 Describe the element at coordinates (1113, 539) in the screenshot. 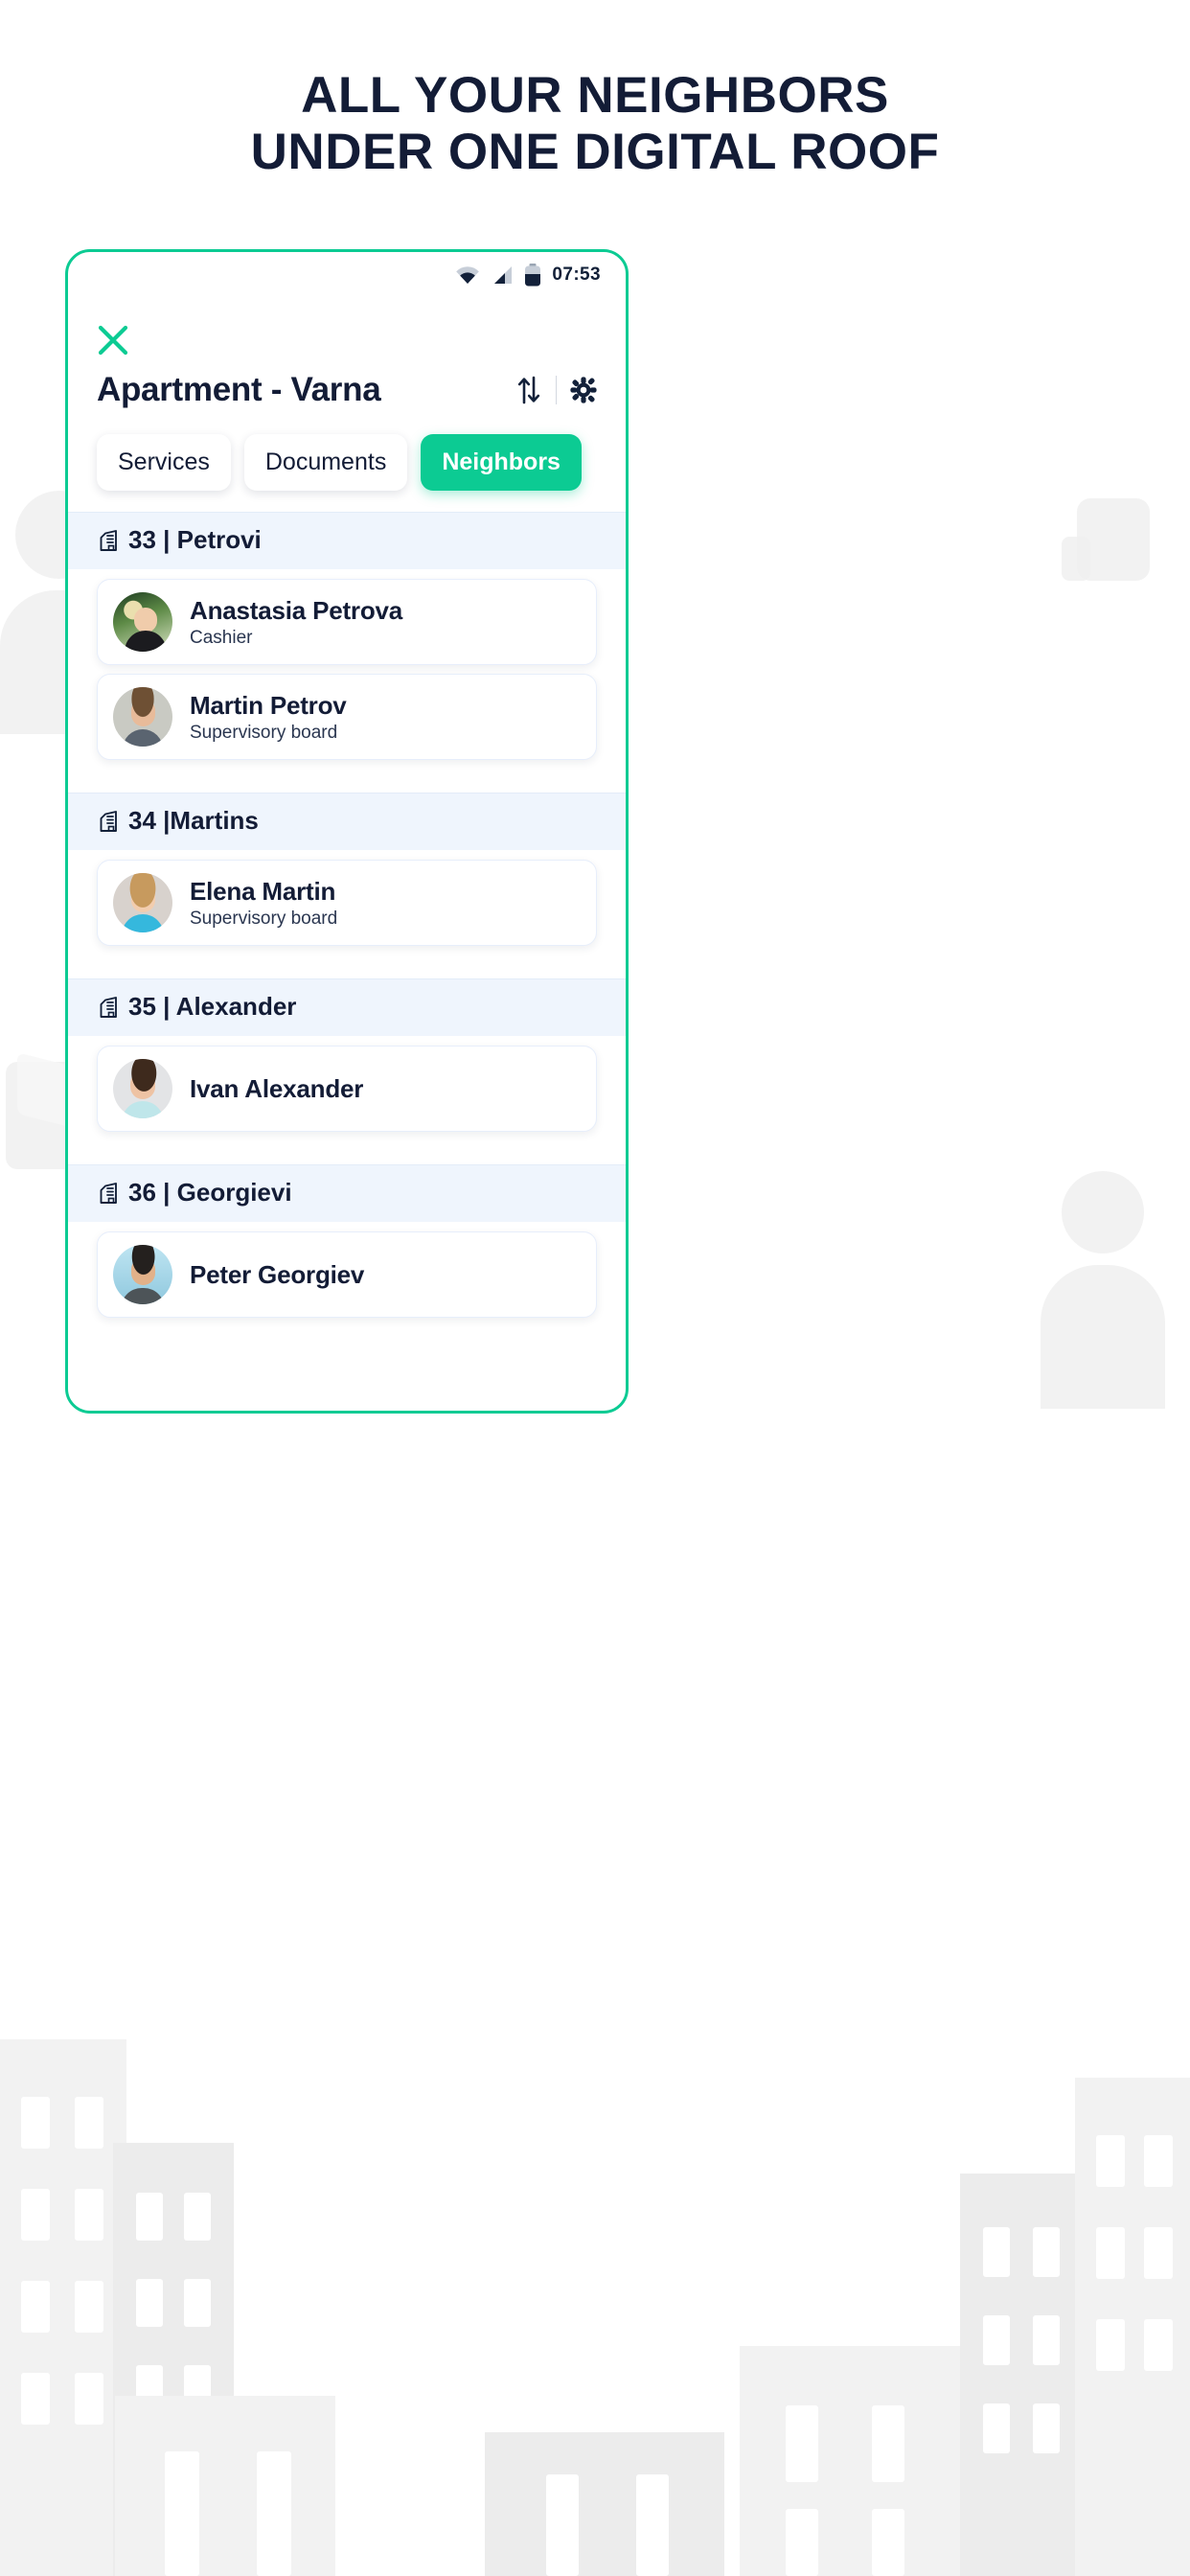

I see `bg-thumbs-up-icon` at that location.